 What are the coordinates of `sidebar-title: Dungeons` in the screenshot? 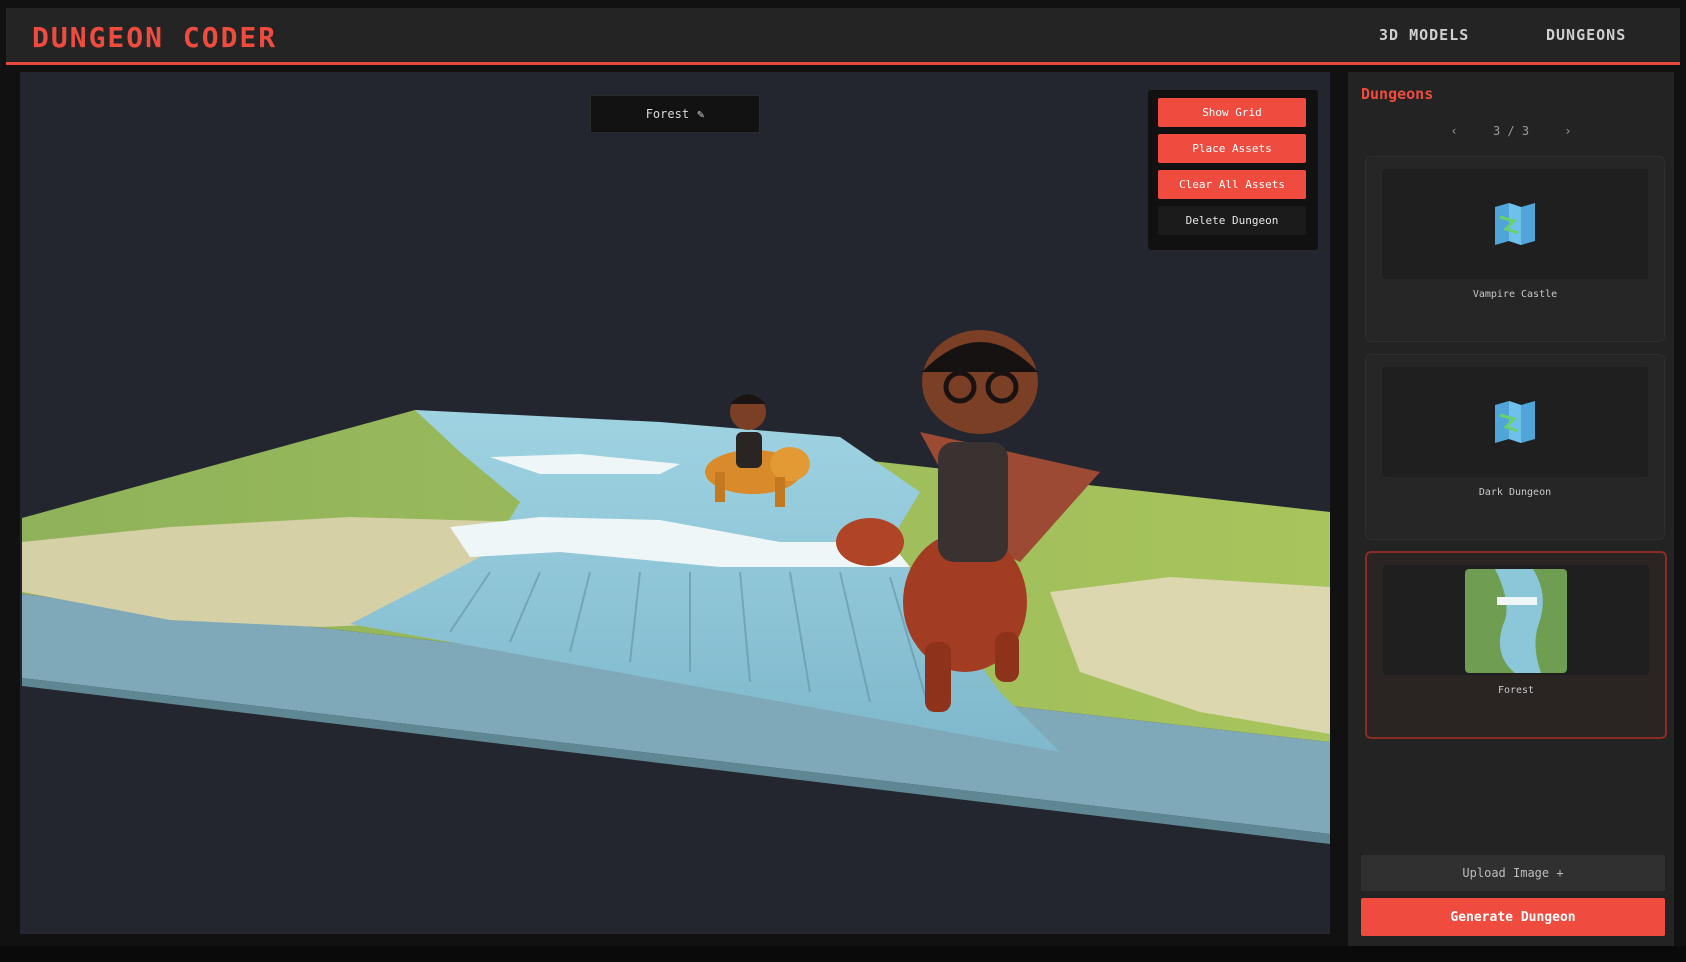 It's located at (1397, 94).